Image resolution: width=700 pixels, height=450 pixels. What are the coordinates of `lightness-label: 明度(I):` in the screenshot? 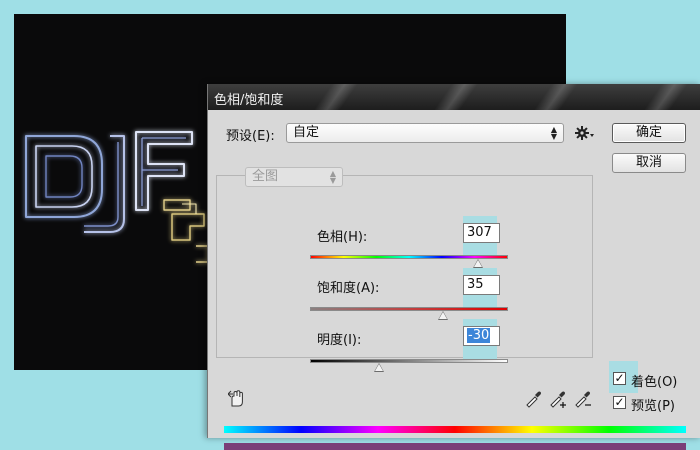 It's located at (339, 340).